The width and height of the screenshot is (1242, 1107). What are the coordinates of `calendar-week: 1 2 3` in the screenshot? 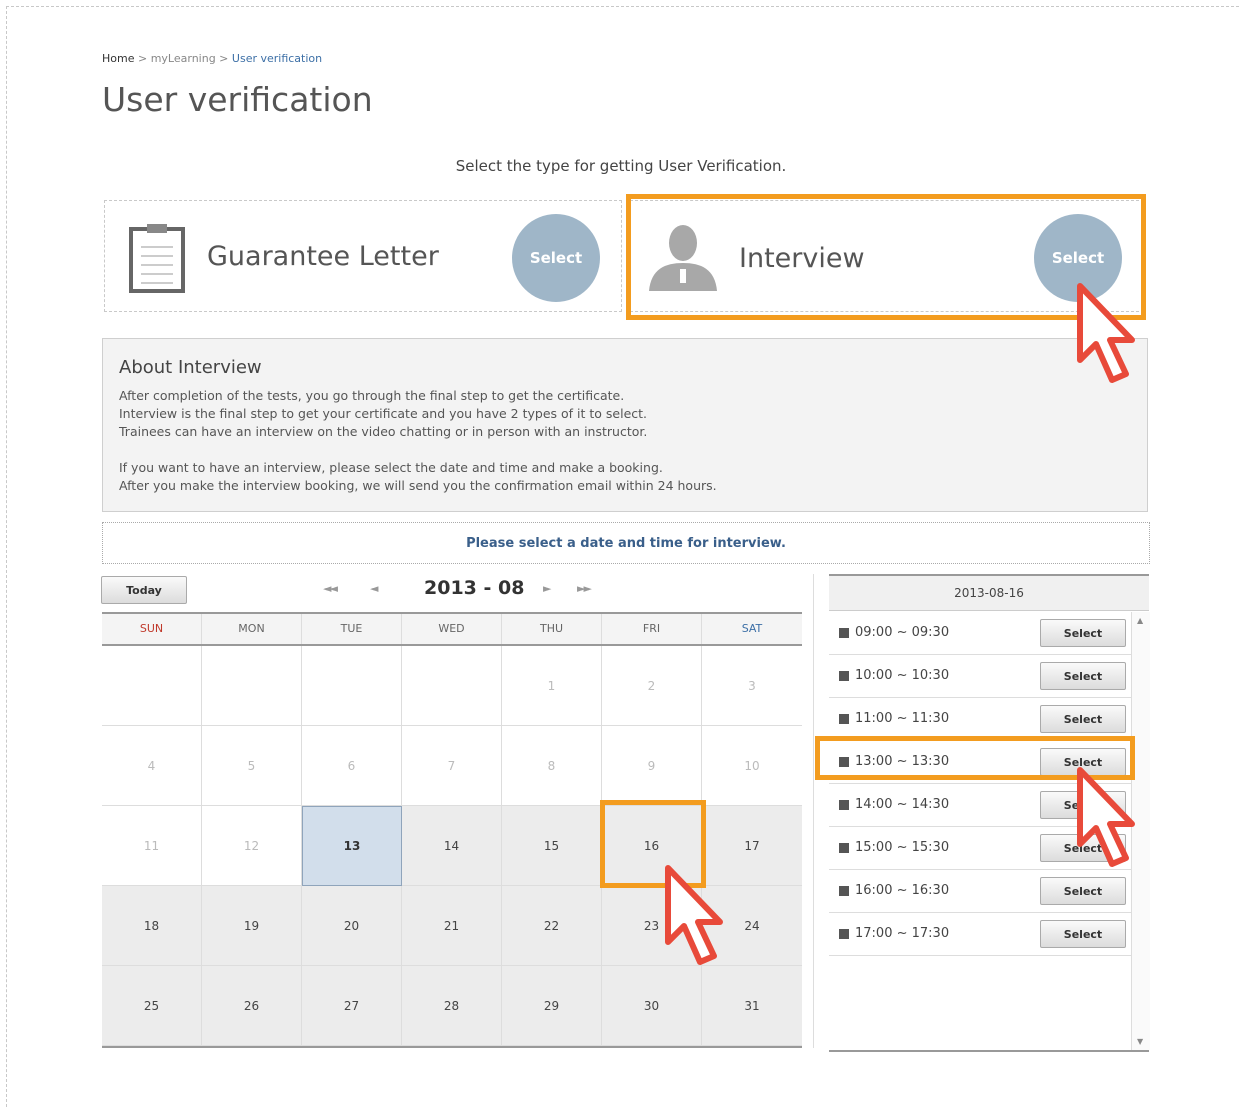 It's located at (452, 686).